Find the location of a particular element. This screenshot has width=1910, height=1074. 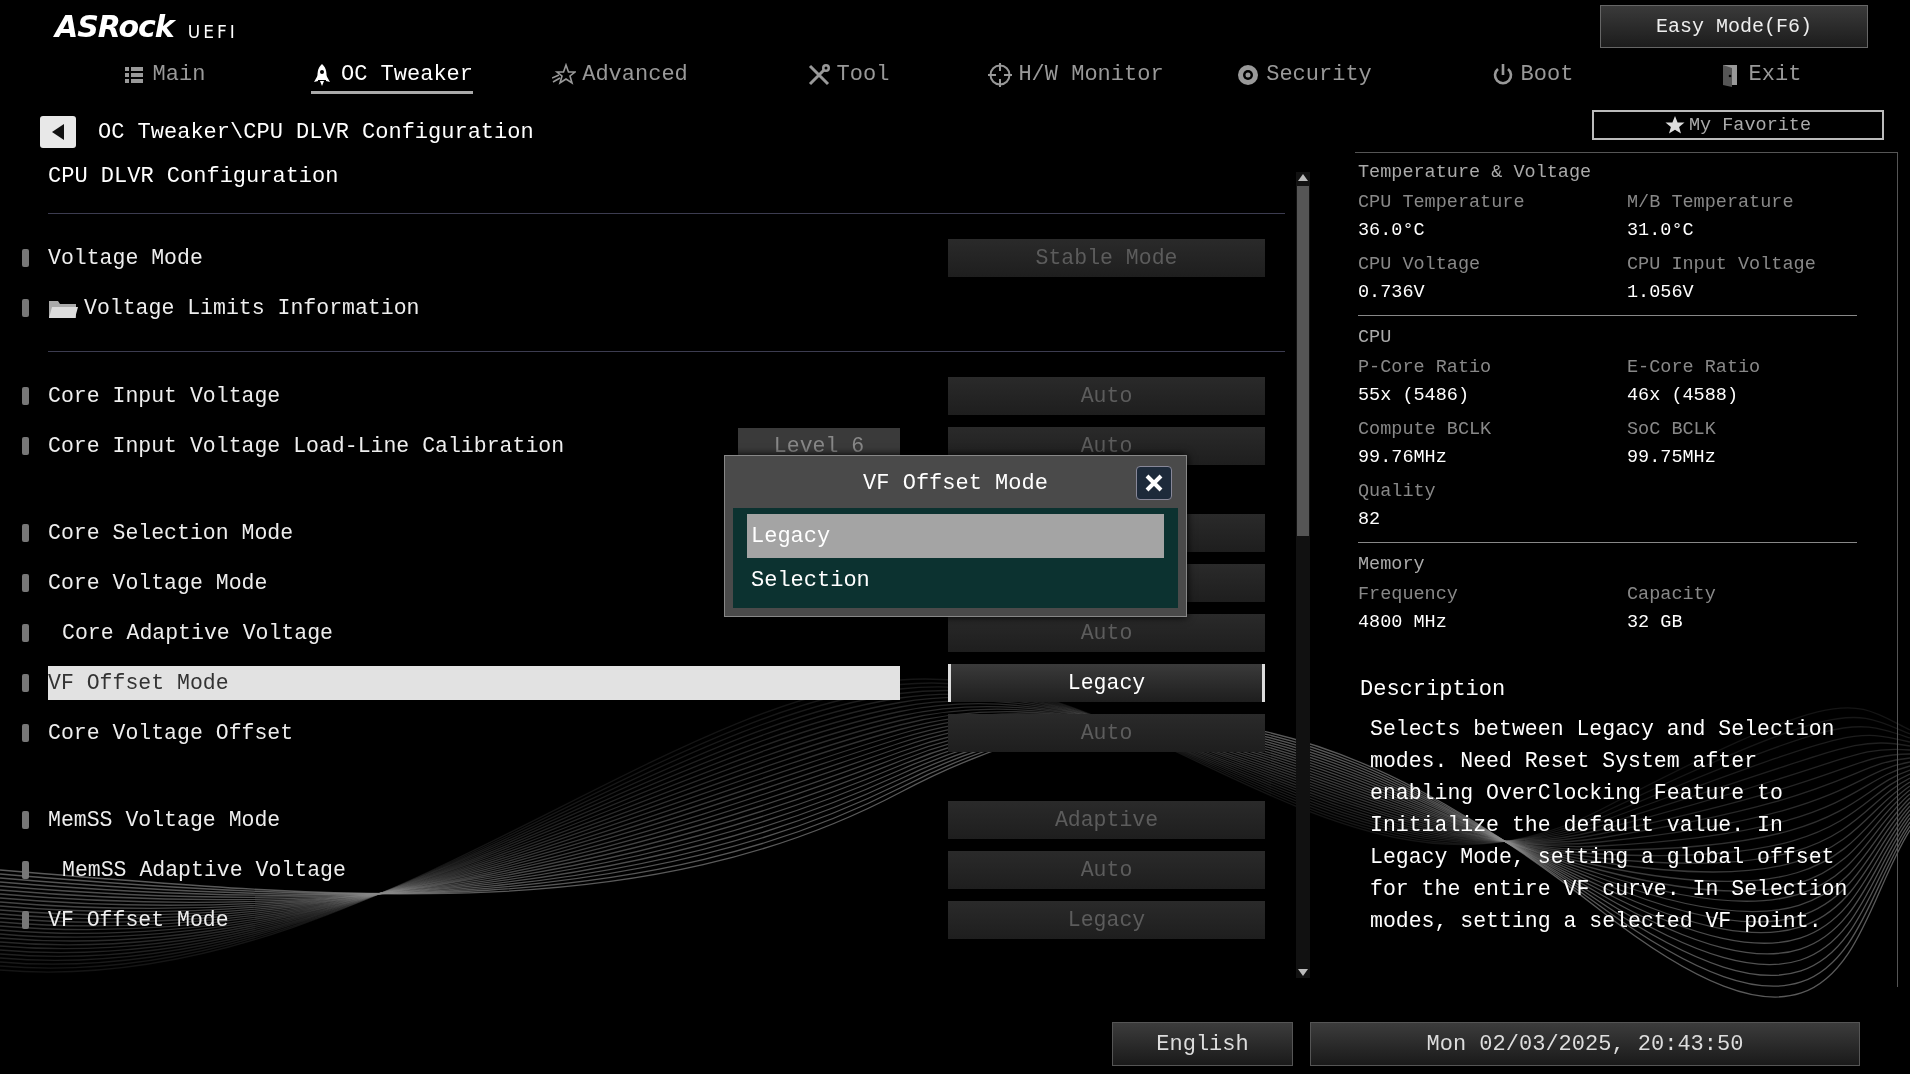

info-value: 0.736V is located at coordinates (1392, 293).